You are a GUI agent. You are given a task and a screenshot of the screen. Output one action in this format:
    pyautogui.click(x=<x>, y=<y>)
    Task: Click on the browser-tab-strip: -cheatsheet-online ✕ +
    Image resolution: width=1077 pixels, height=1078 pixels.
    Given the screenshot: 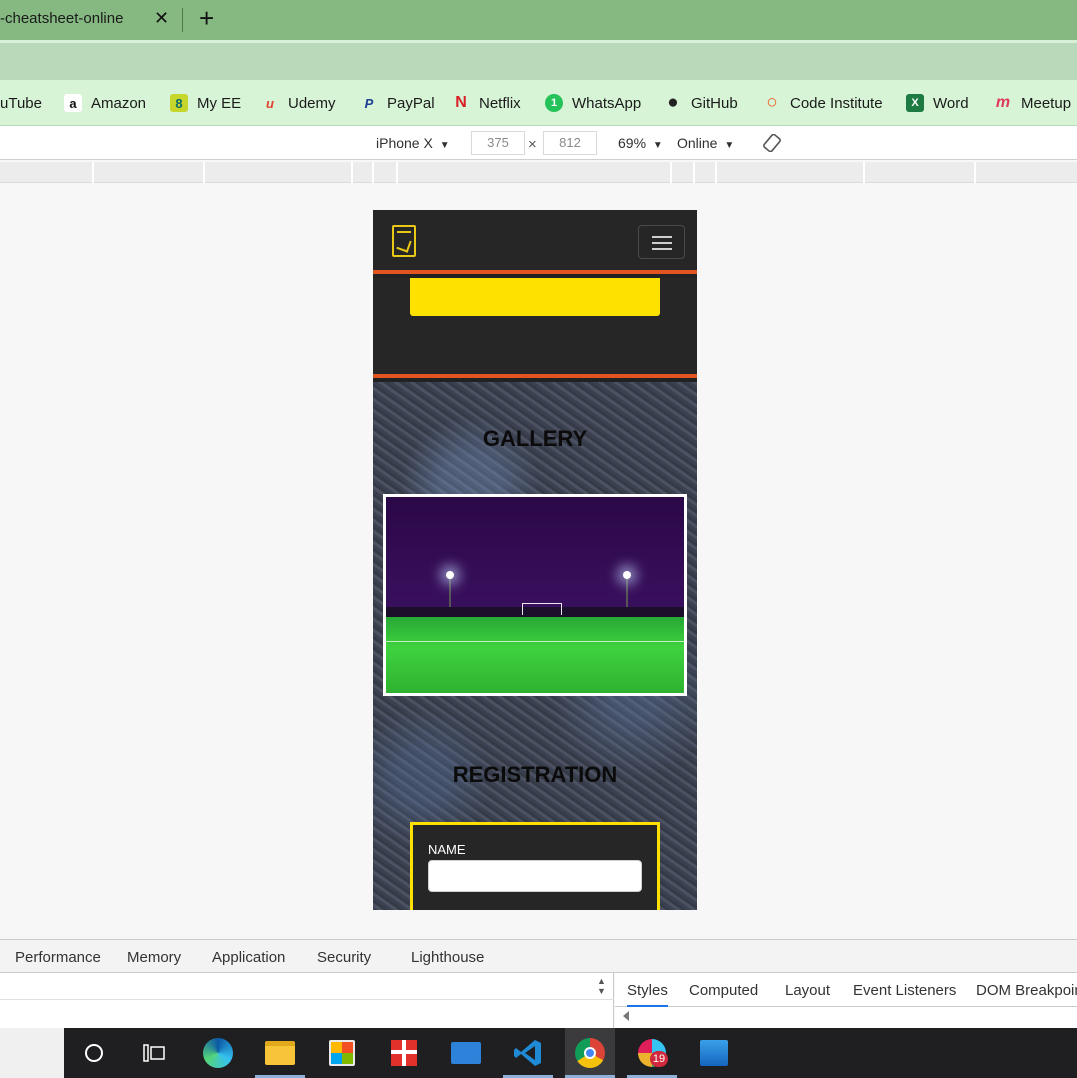 What is the action you would take?
    pyautogui.click(x=538, y=20)
    